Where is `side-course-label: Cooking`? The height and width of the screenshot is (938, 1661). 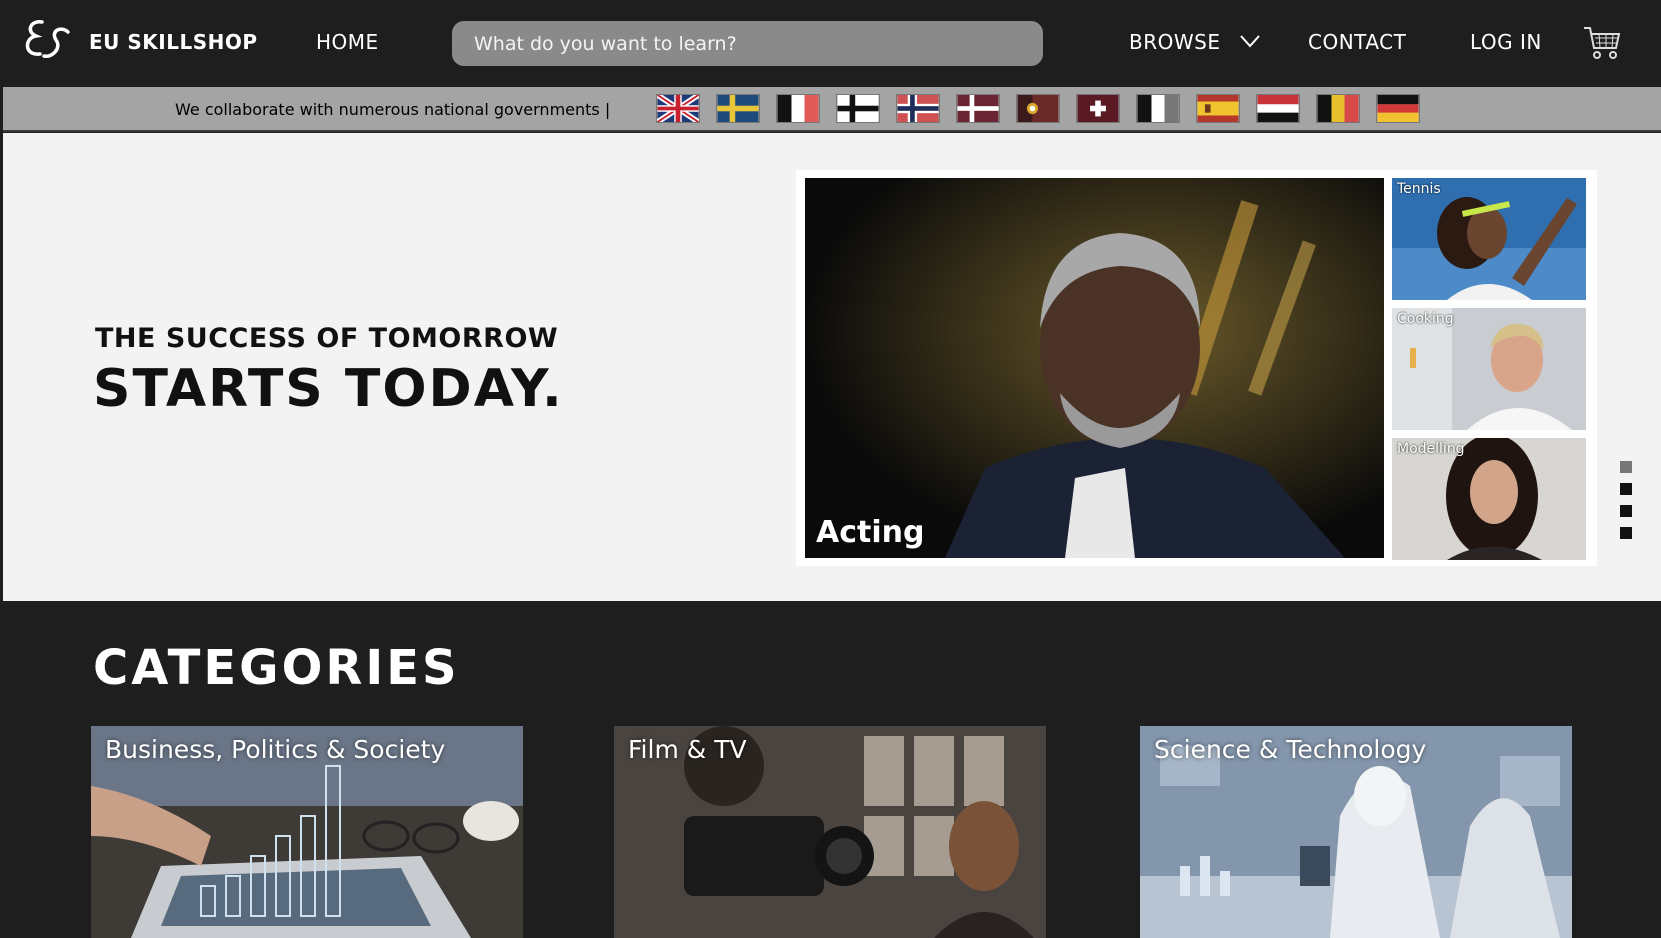 side-course-label: Cooking is located at coordinates (1425, 319).